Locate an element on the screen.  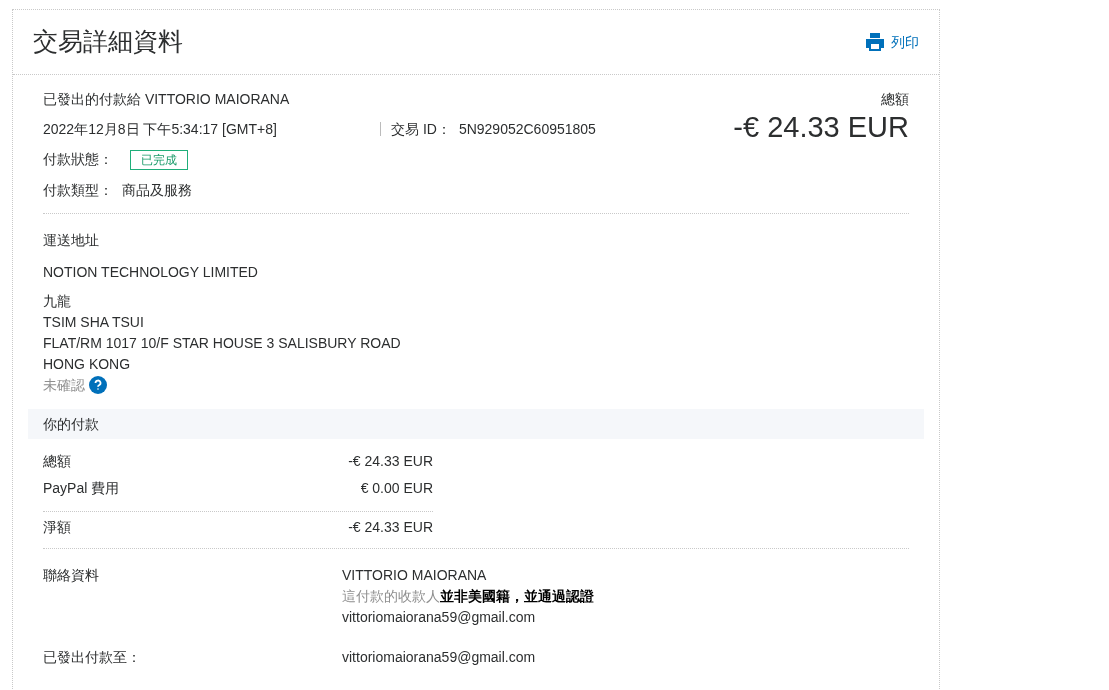
amount-value: -€ 24.33 EUR is located at coordinates (390, 461).